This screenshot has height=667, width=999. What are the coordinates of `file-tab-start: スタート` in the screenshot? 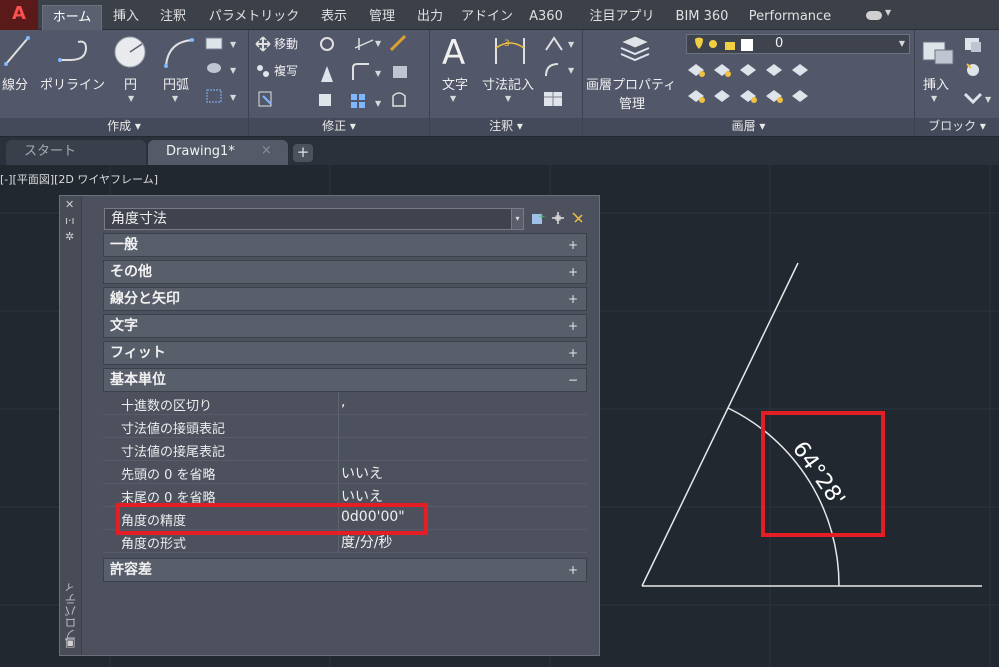 It's located at (76, 152).